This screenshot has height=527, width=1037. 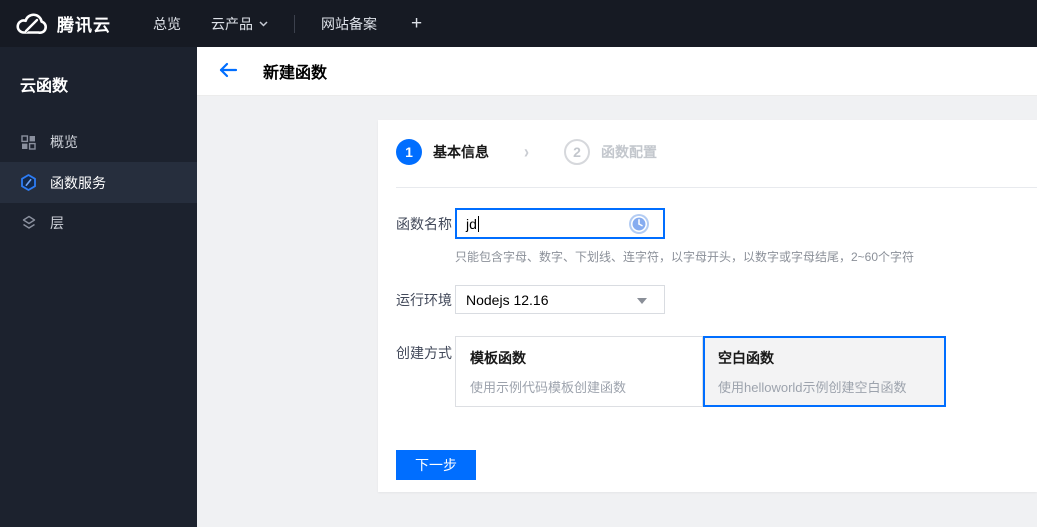 I want to click on cloud-logo-icon, so click(x=31, y=24).